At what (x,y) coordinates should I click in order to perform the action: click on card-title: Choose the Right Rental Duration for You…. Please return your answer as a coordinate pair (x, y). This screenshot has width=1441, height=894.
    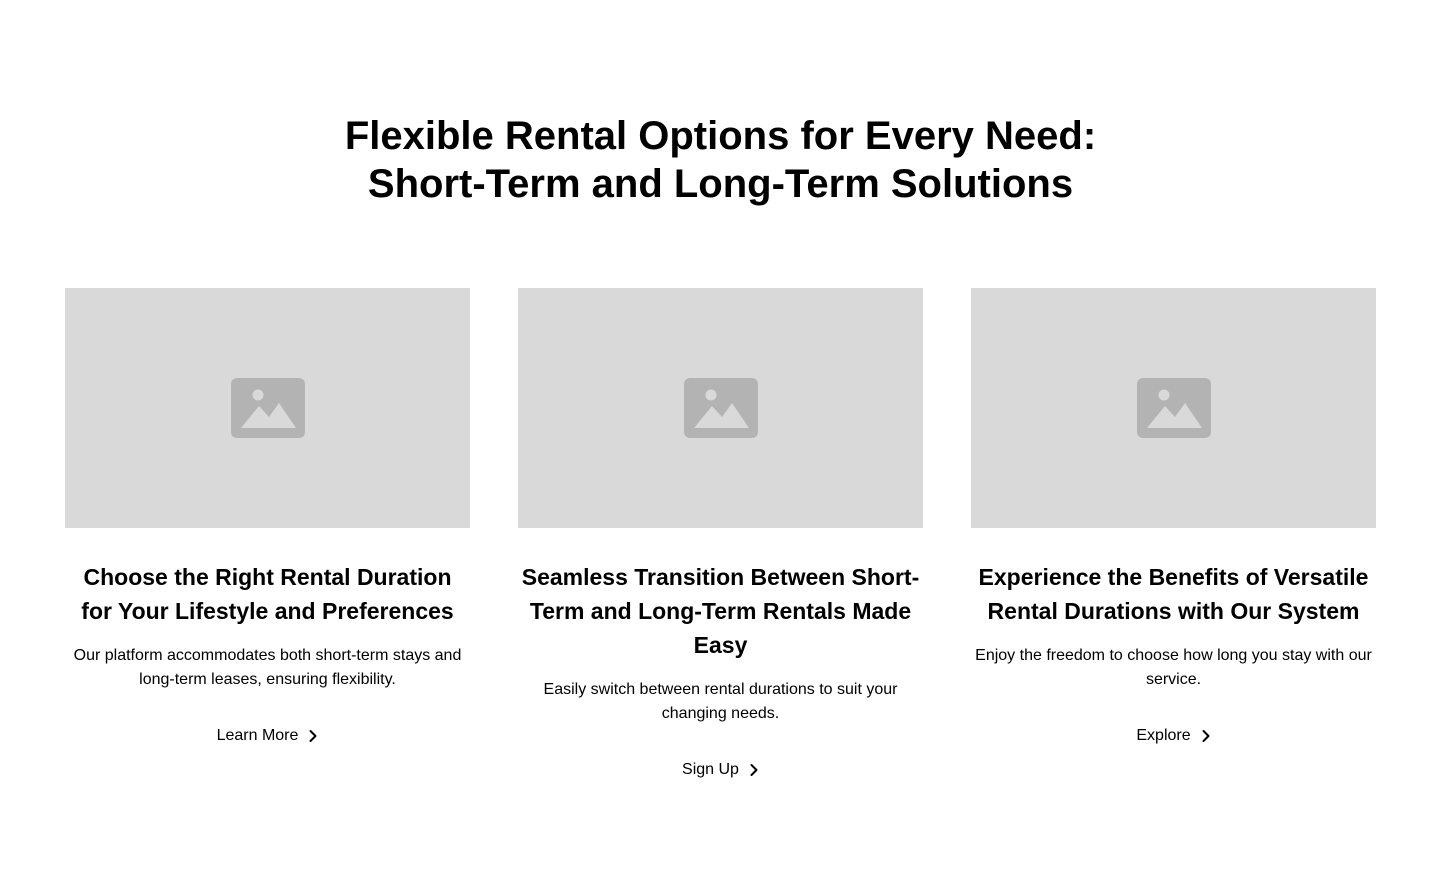
    Looking at the image, I should click on (267, 594).